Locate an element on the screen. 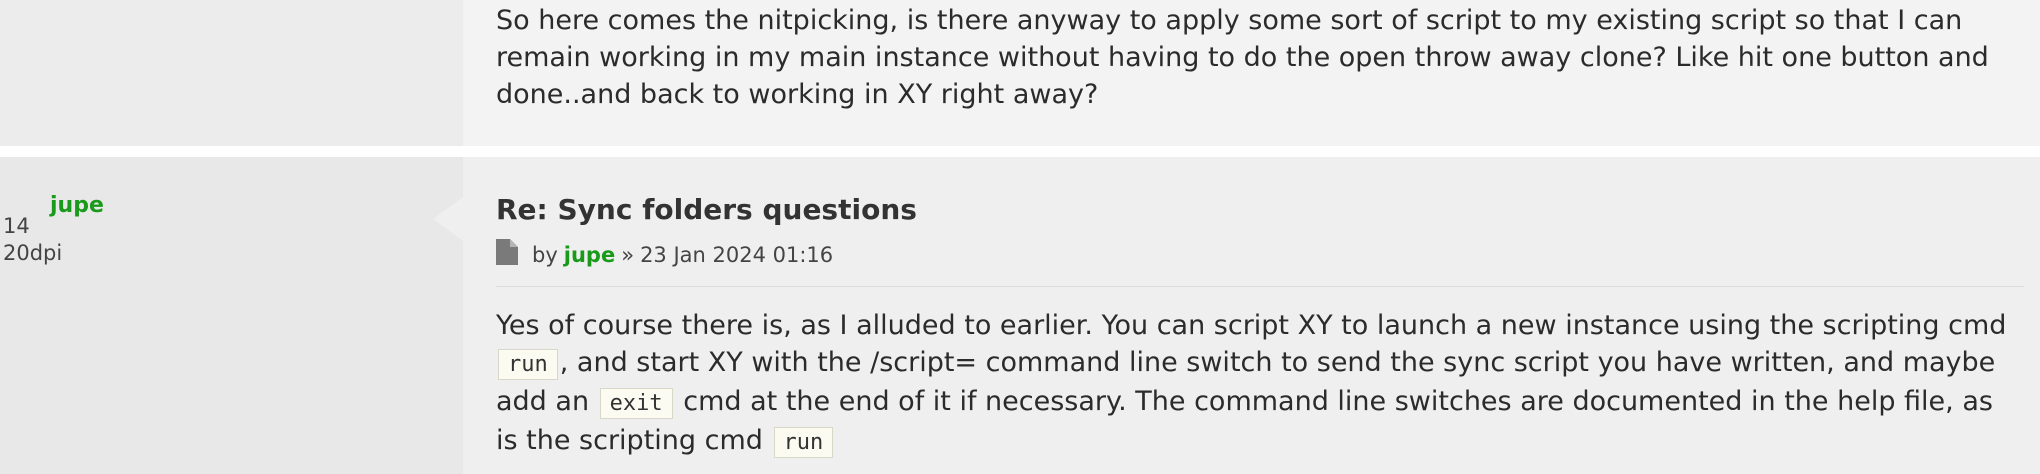 The width and height of the screenshot is (2040, 474). previous-post-sidebar is located at coordinates (231, 73).